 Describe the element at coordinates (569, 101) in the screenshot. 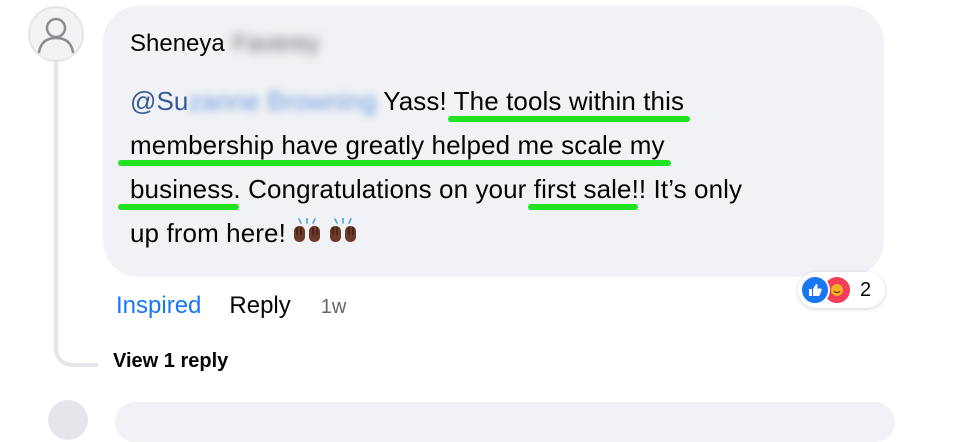

I see `highlighted-phrase: The tools within this` at that location.